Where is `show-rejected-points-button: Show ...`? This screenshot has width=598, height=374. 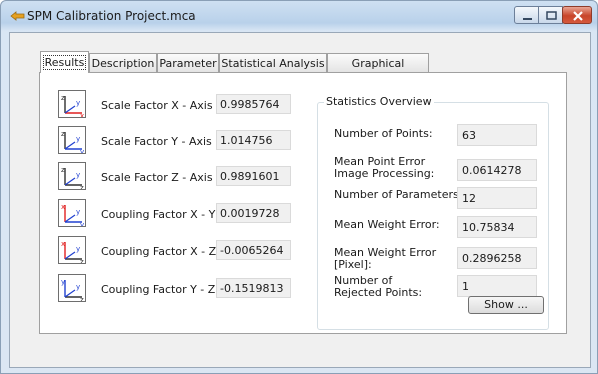
show-rejected-points-button: Show ... is located at coordinates (506, 305).